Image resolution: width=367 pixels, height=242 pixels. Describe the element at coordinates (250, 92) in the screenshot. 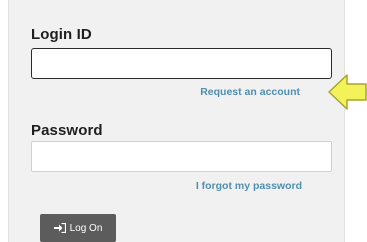

I see `request-account-link: Request an account` at that location.